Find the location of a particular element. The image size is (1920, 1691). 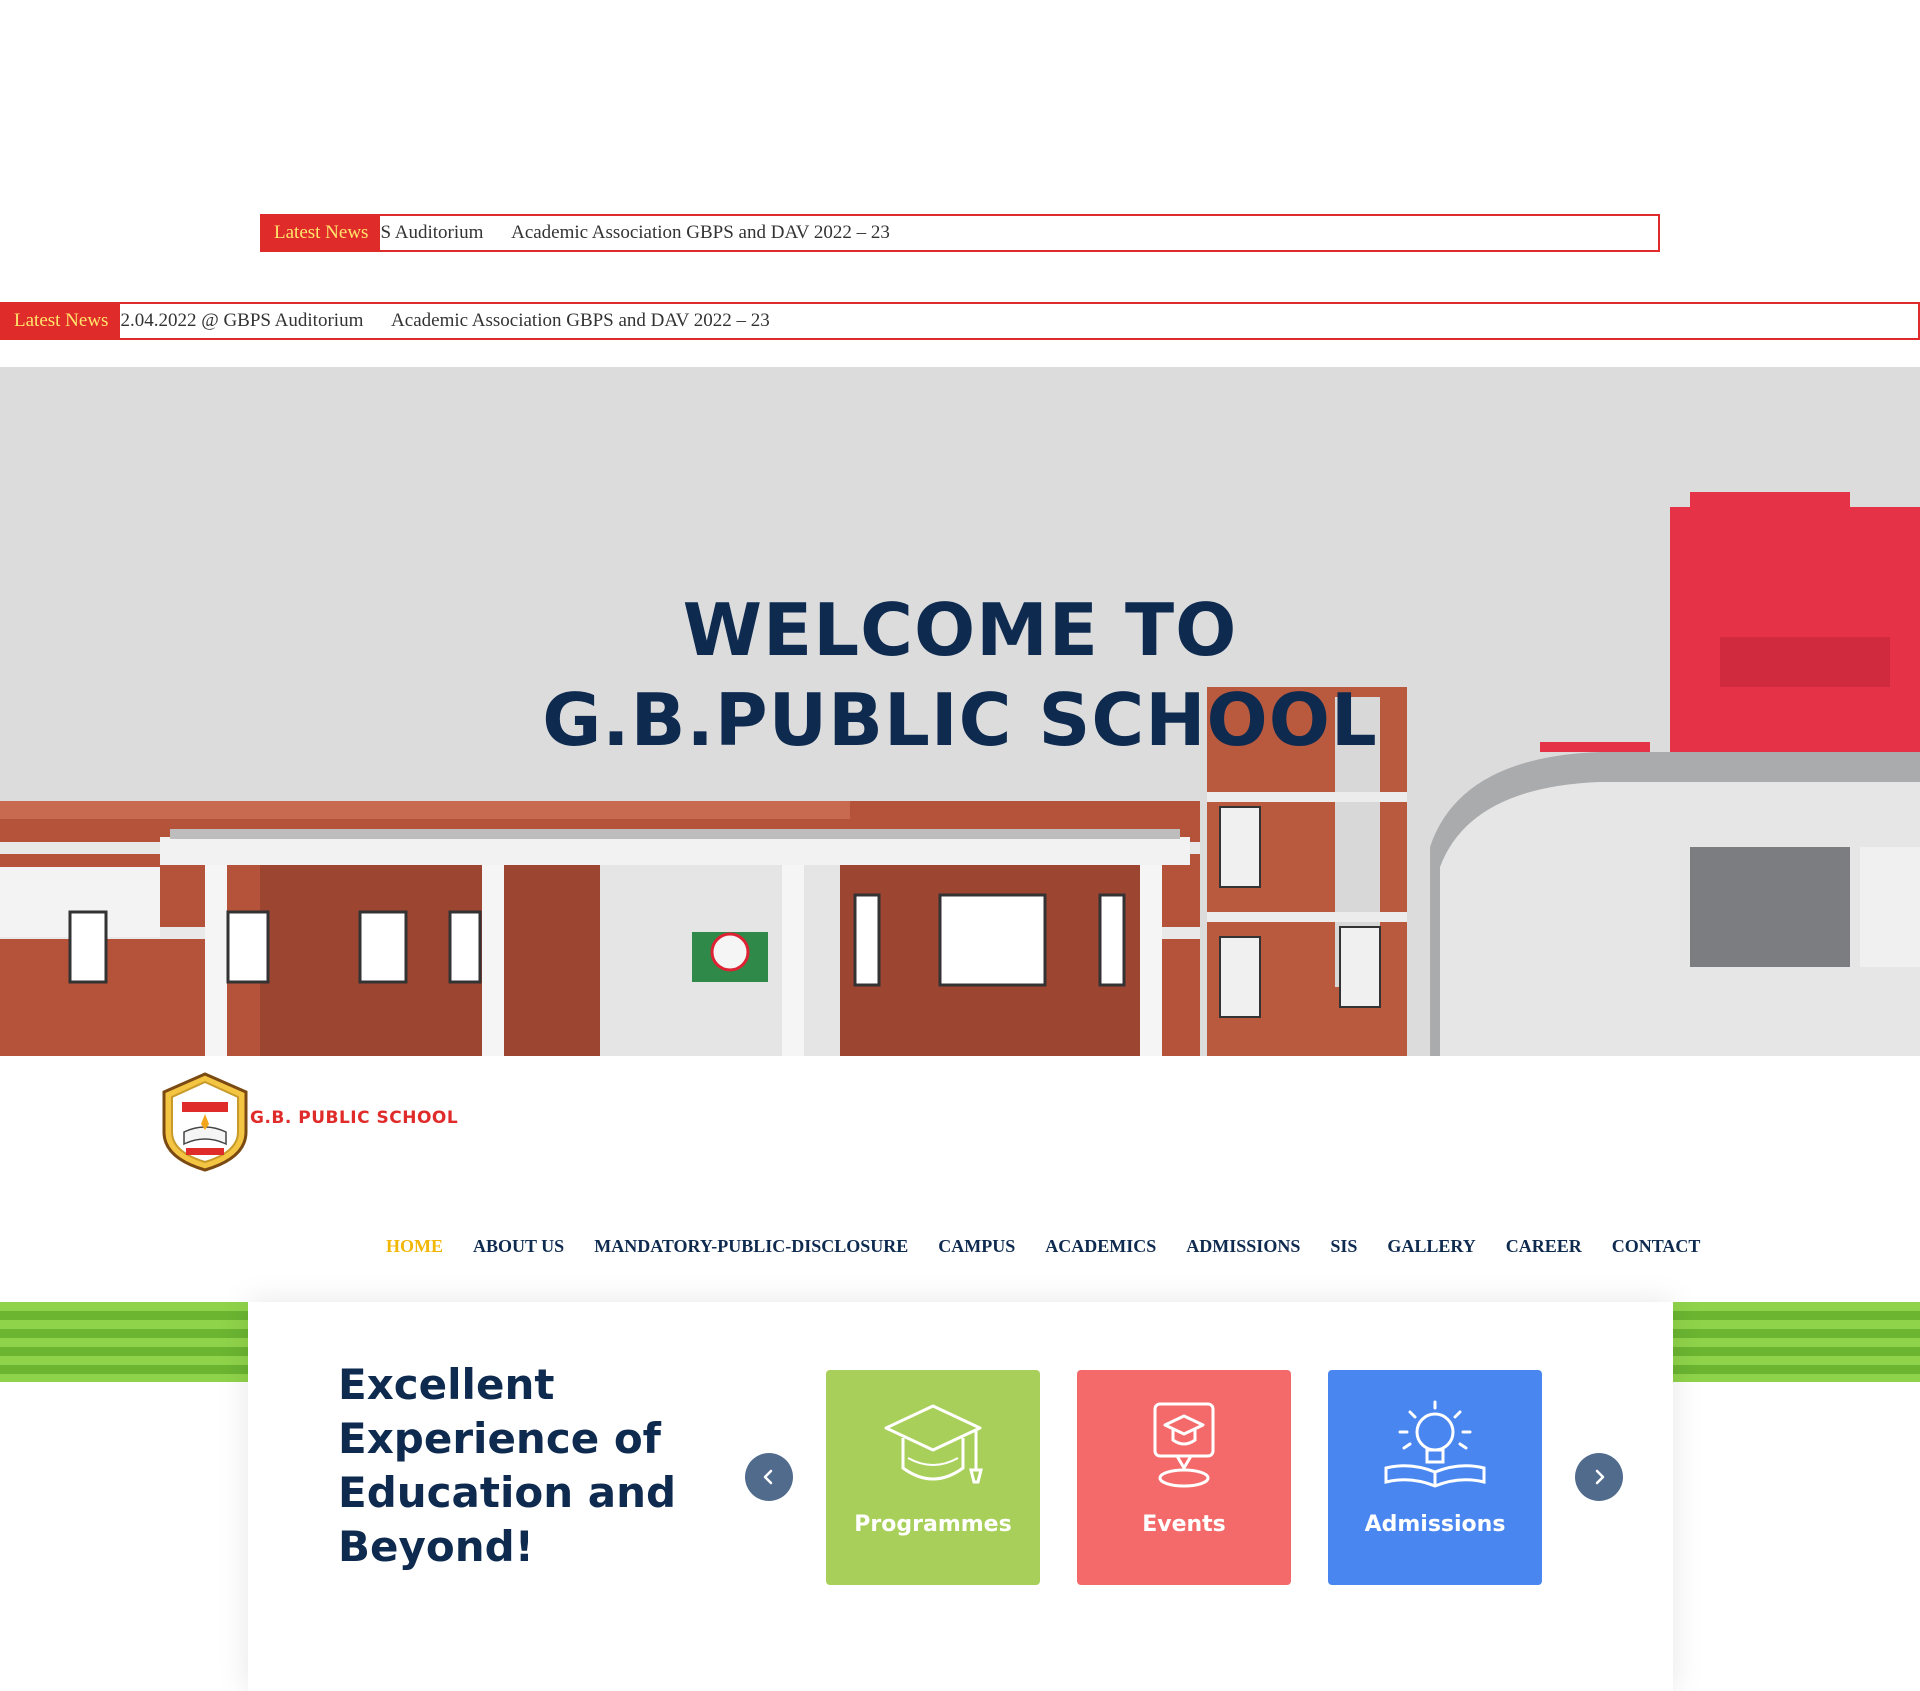

chevron-left-icon is located at coordinates (768, 1477).